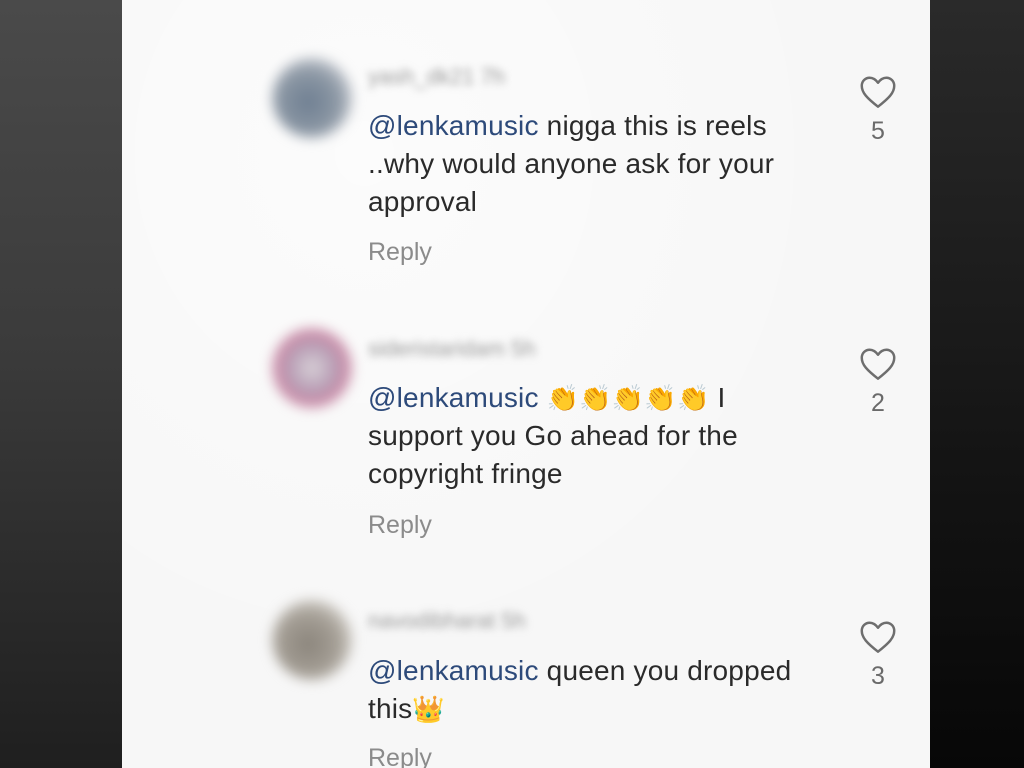 Image resolution: width=1024 pixels, height=768 pixels. What do you see at coordinates (428, 710) in the screenshot?
I see `crown-emoji: 👑` at bounding box center [428, 710].